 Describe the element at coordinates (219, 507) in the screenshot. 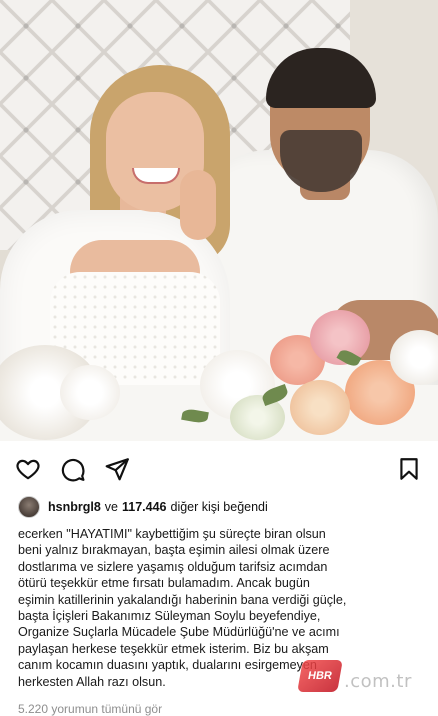

I see `likes-suffix: diğer kişi beğendi` at that location.